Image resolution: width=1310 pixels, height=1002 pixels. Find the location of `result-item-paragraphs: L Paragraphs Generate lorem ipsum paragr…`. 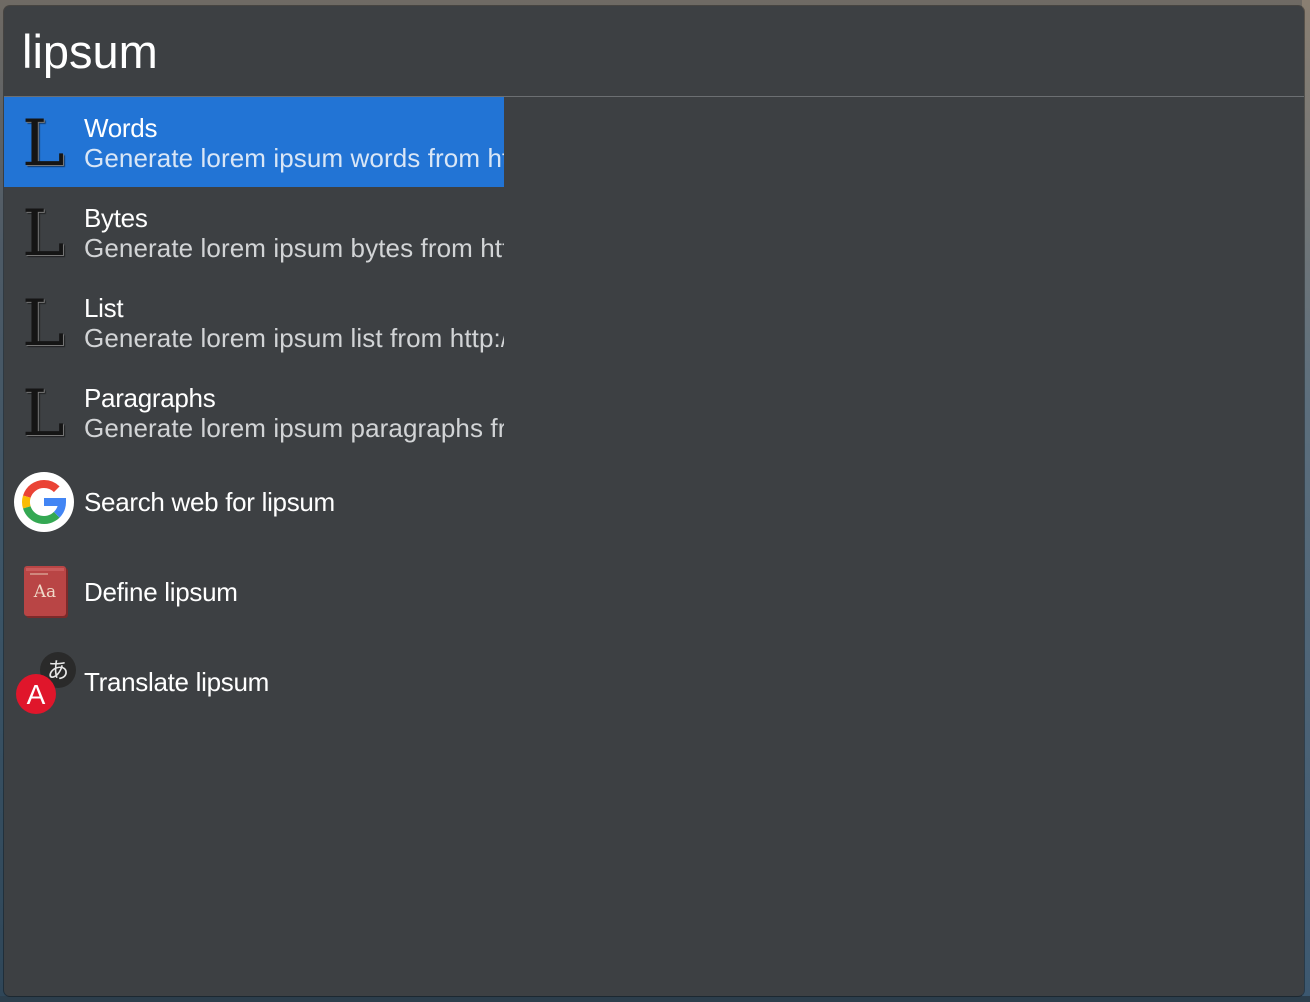

result-item-paragraphs: L Paragraphs Generate lorem ipsum paragr… is located at coordinates (254, 412).